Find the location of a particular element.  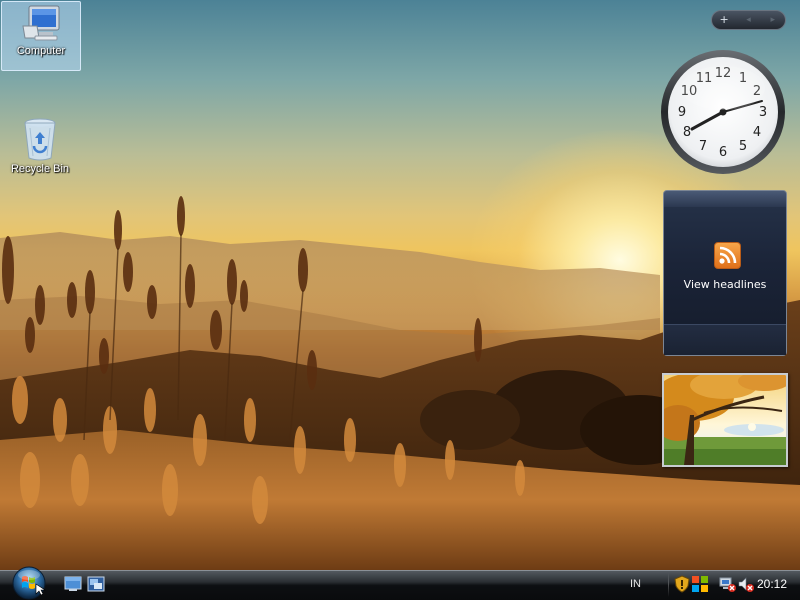

switch-windows-icon is located at coordinates (96, 584).